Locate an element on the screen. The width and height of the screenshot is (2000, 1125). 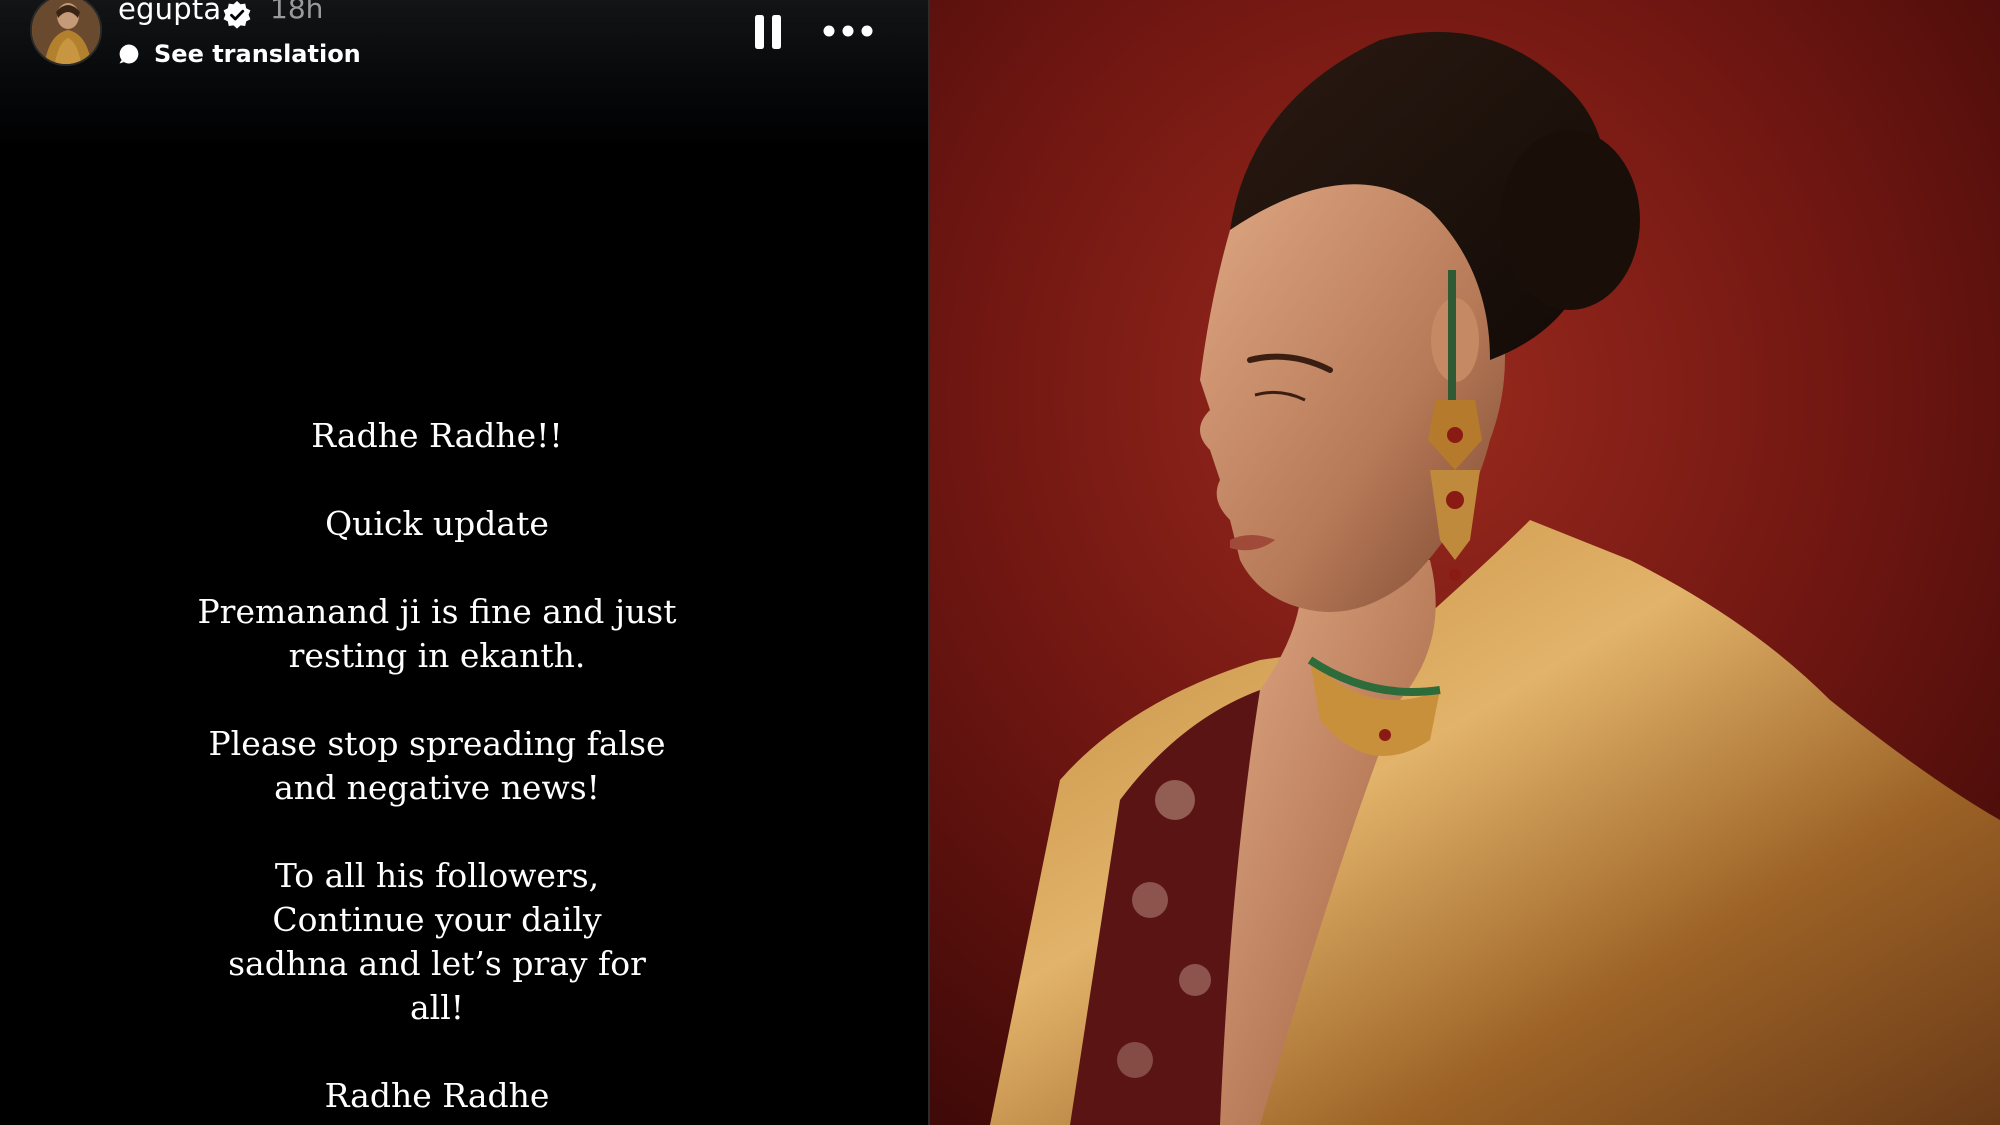
story-line-greeting: Radhe Radhe!! is located at coordinates (437, 435).